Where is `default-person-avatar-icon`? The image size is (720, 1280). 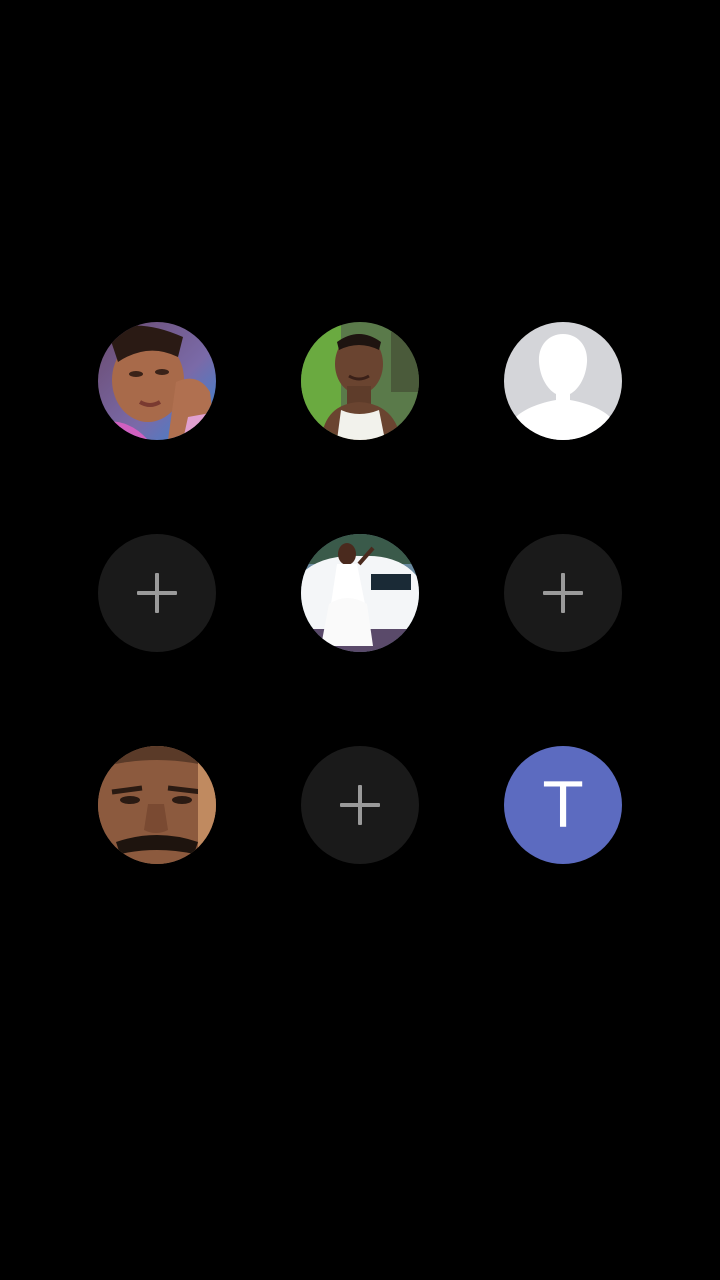
default-person-avatar-icon is located at coordinates (563, 381).